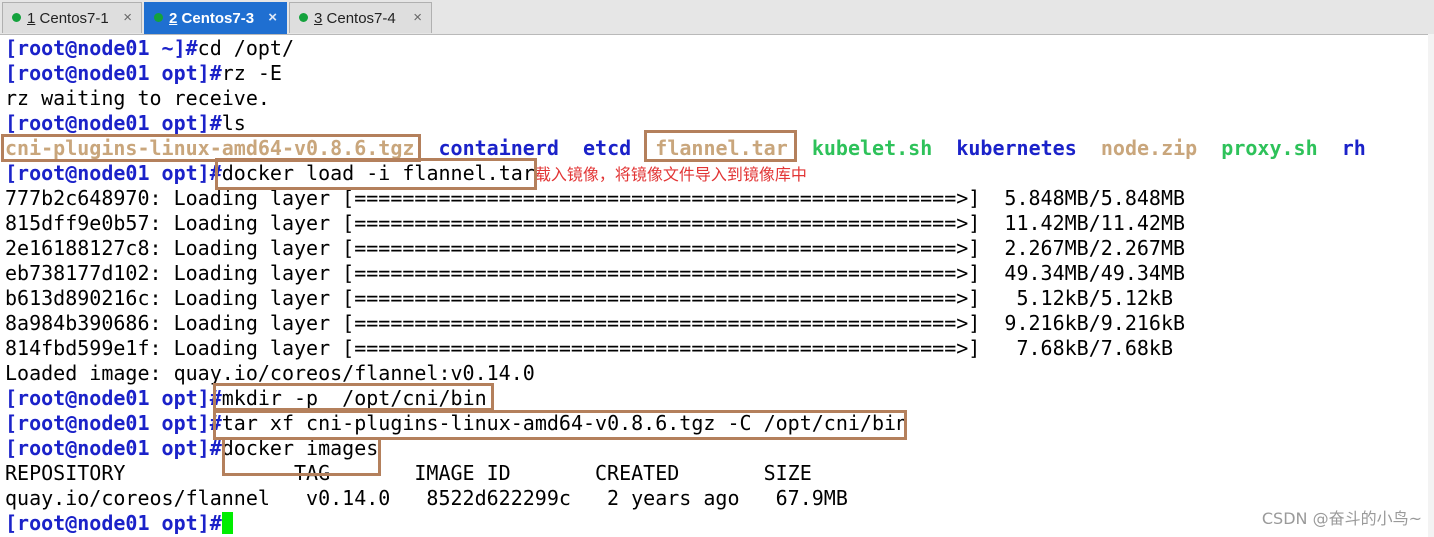  I want to click on ls-entry-kubernetes-dir: kubernetes, so click(1016, 148).